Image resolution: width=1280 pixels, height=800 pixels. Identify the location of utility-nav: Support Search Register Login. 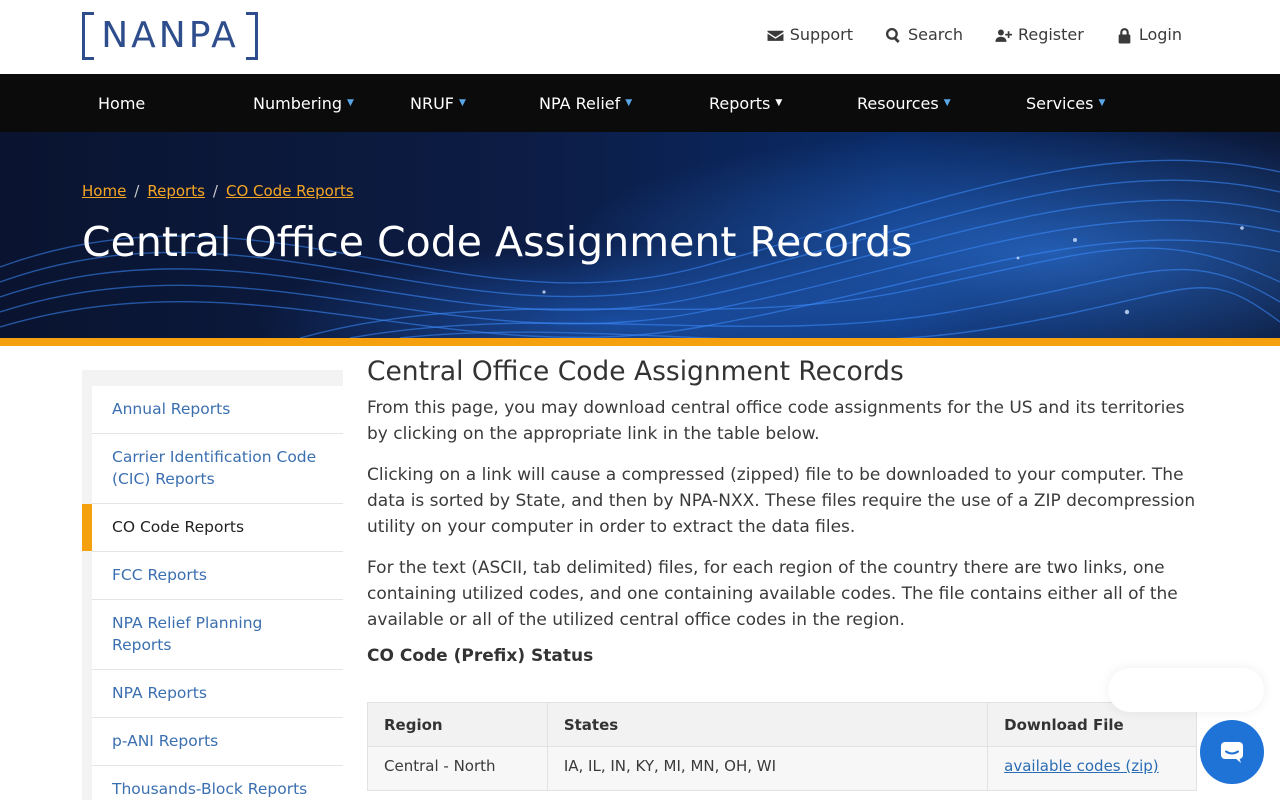
(974, 35).